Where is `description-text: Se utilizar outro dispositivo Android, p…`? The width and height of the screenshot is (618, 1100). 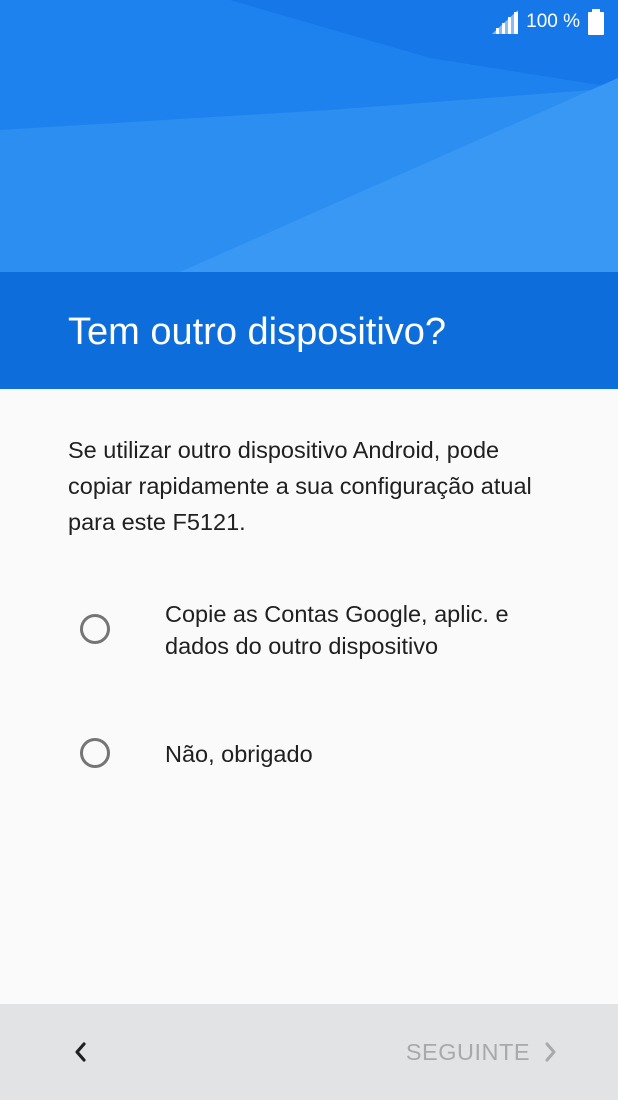 description-text: Se utilizar outro dispositivo Android, p… is located at coordinates (300, 486).